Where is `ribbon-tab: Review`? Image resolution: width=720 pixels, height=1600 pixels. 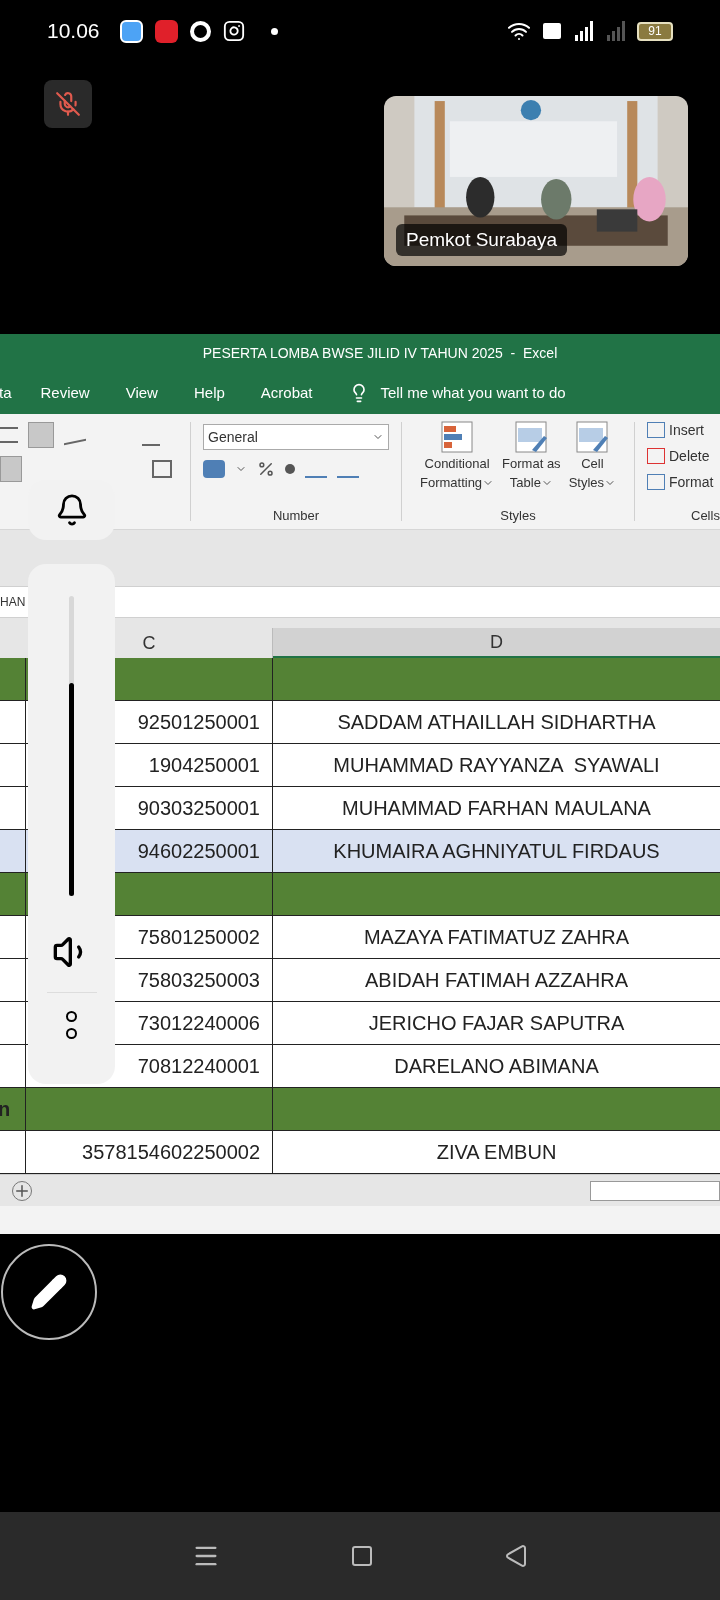 ribbon-tab: Review is located at coordinates (65, 393).